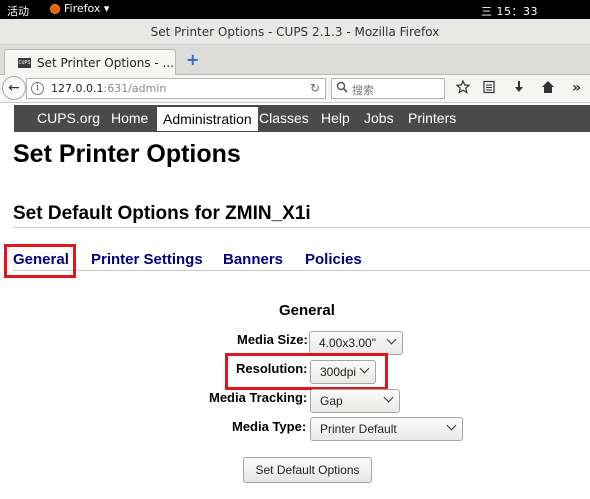 This screenshot has width=590, height=499. What do you see at coordinates (176, 88) in the screenshot?
I see `url-bar: i 127.0.0.1:631/admin ↻` at bounding box center [176, 88].